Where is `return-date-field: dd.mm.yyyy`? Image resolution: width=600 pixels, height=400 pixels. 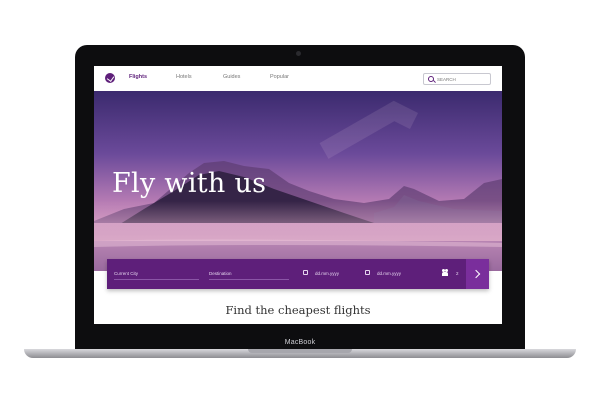 return-date-field: dd.mm.yyyy is located at coordinates (389, 273).